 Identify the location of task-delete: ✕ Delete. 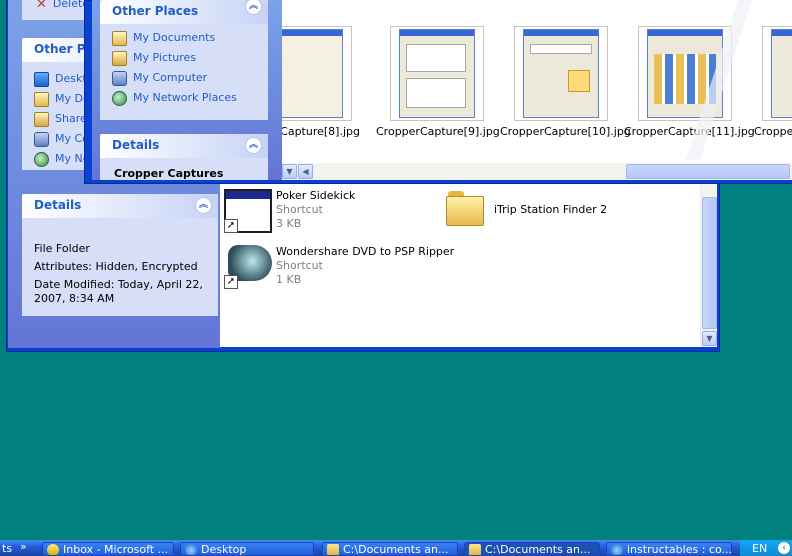
(62, 6).